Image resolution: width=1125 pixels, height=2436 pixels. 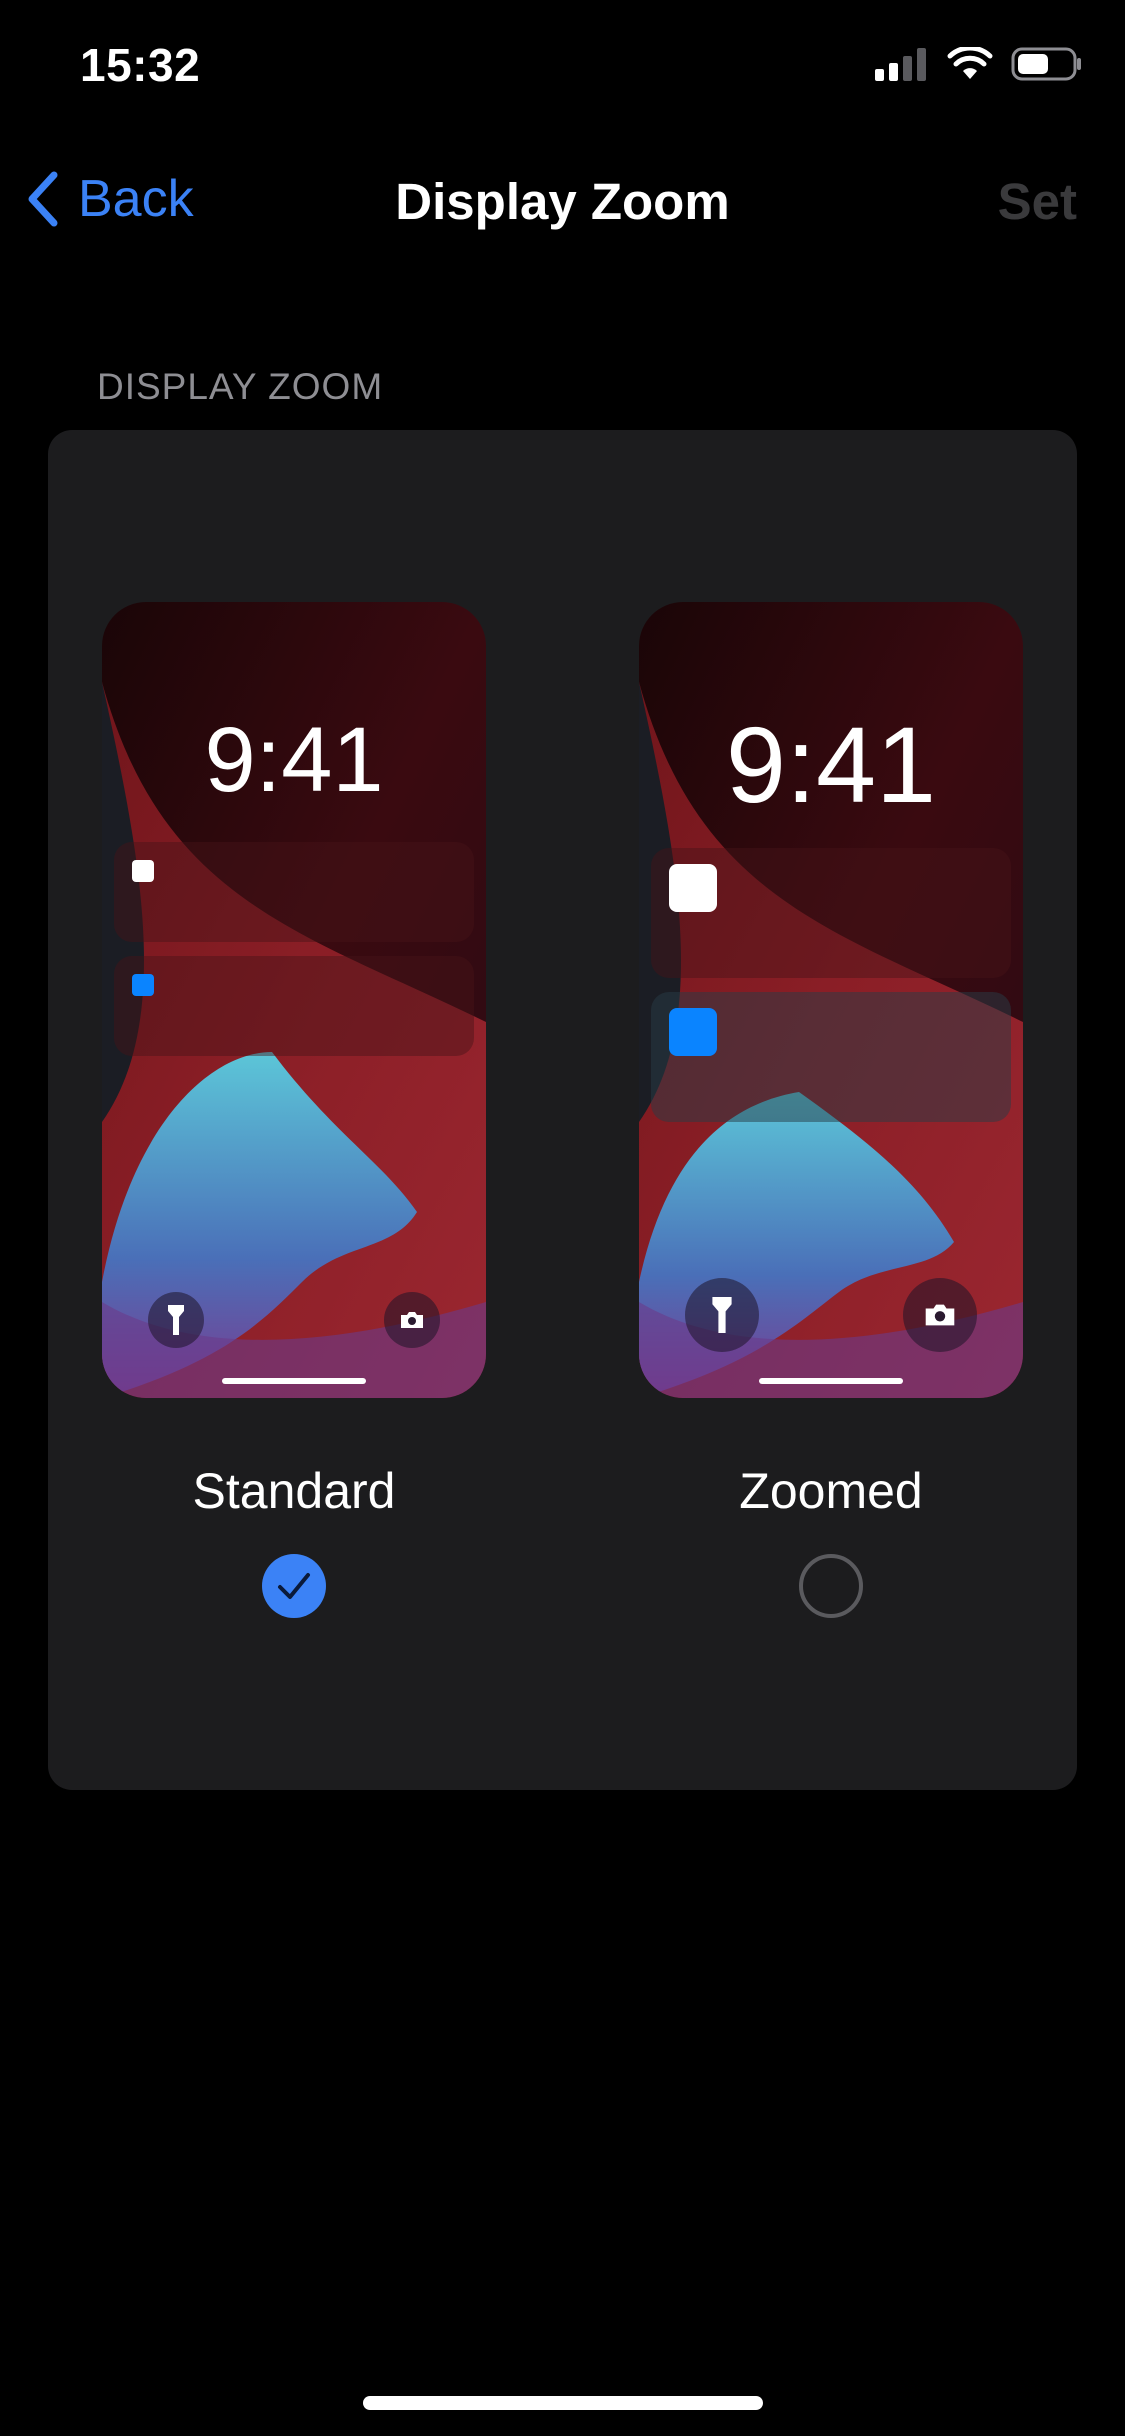 I want to click on status-time: 15:32, so click(x=140, y=65).